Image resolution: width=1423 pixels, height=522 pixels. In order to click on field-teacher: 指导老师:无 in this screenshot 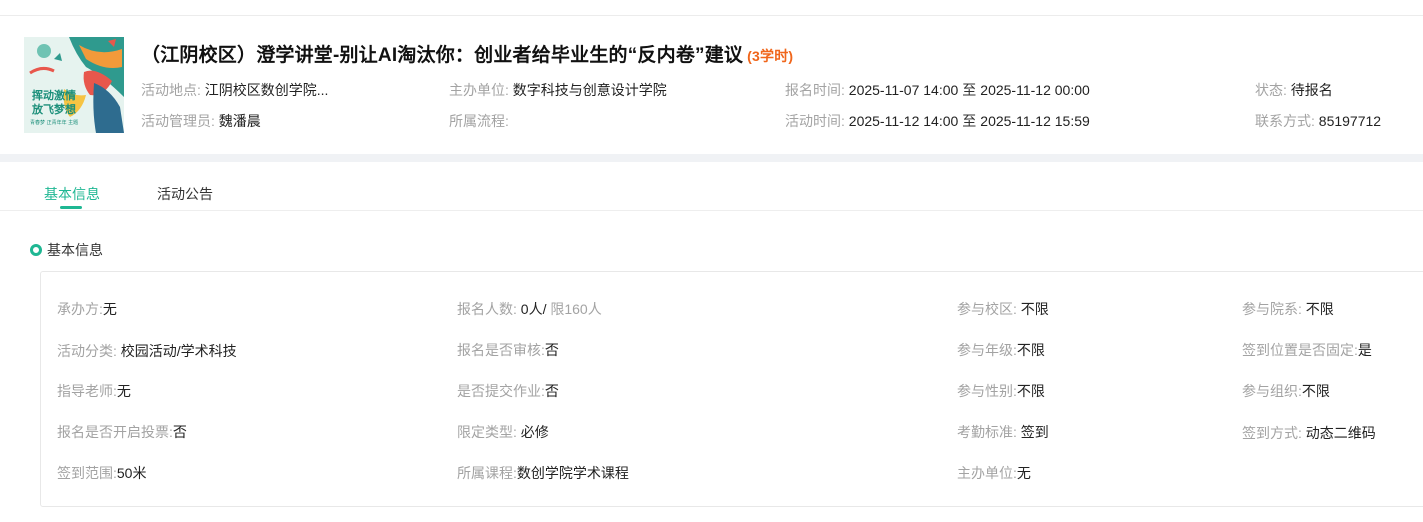, I will do `click(94, 391)`.